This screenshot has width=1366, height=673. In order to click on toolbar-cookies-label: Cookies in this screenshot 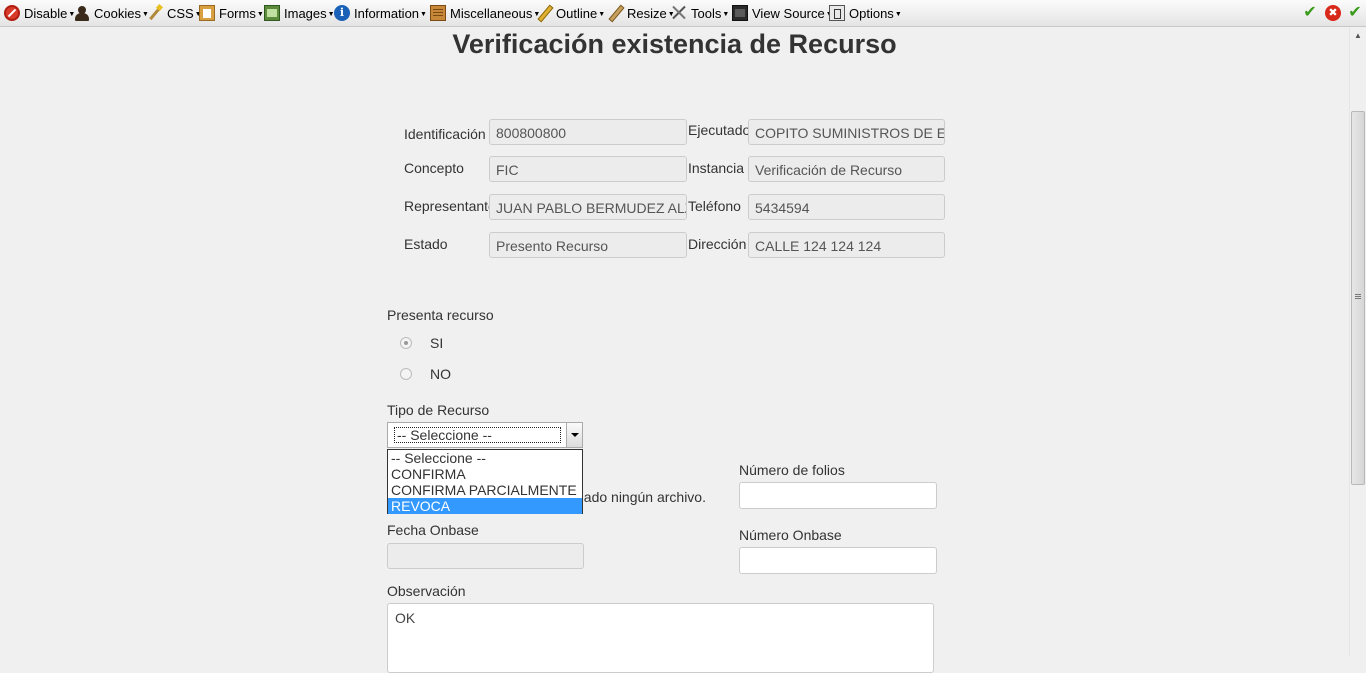, I will do `click(117, 13)`.